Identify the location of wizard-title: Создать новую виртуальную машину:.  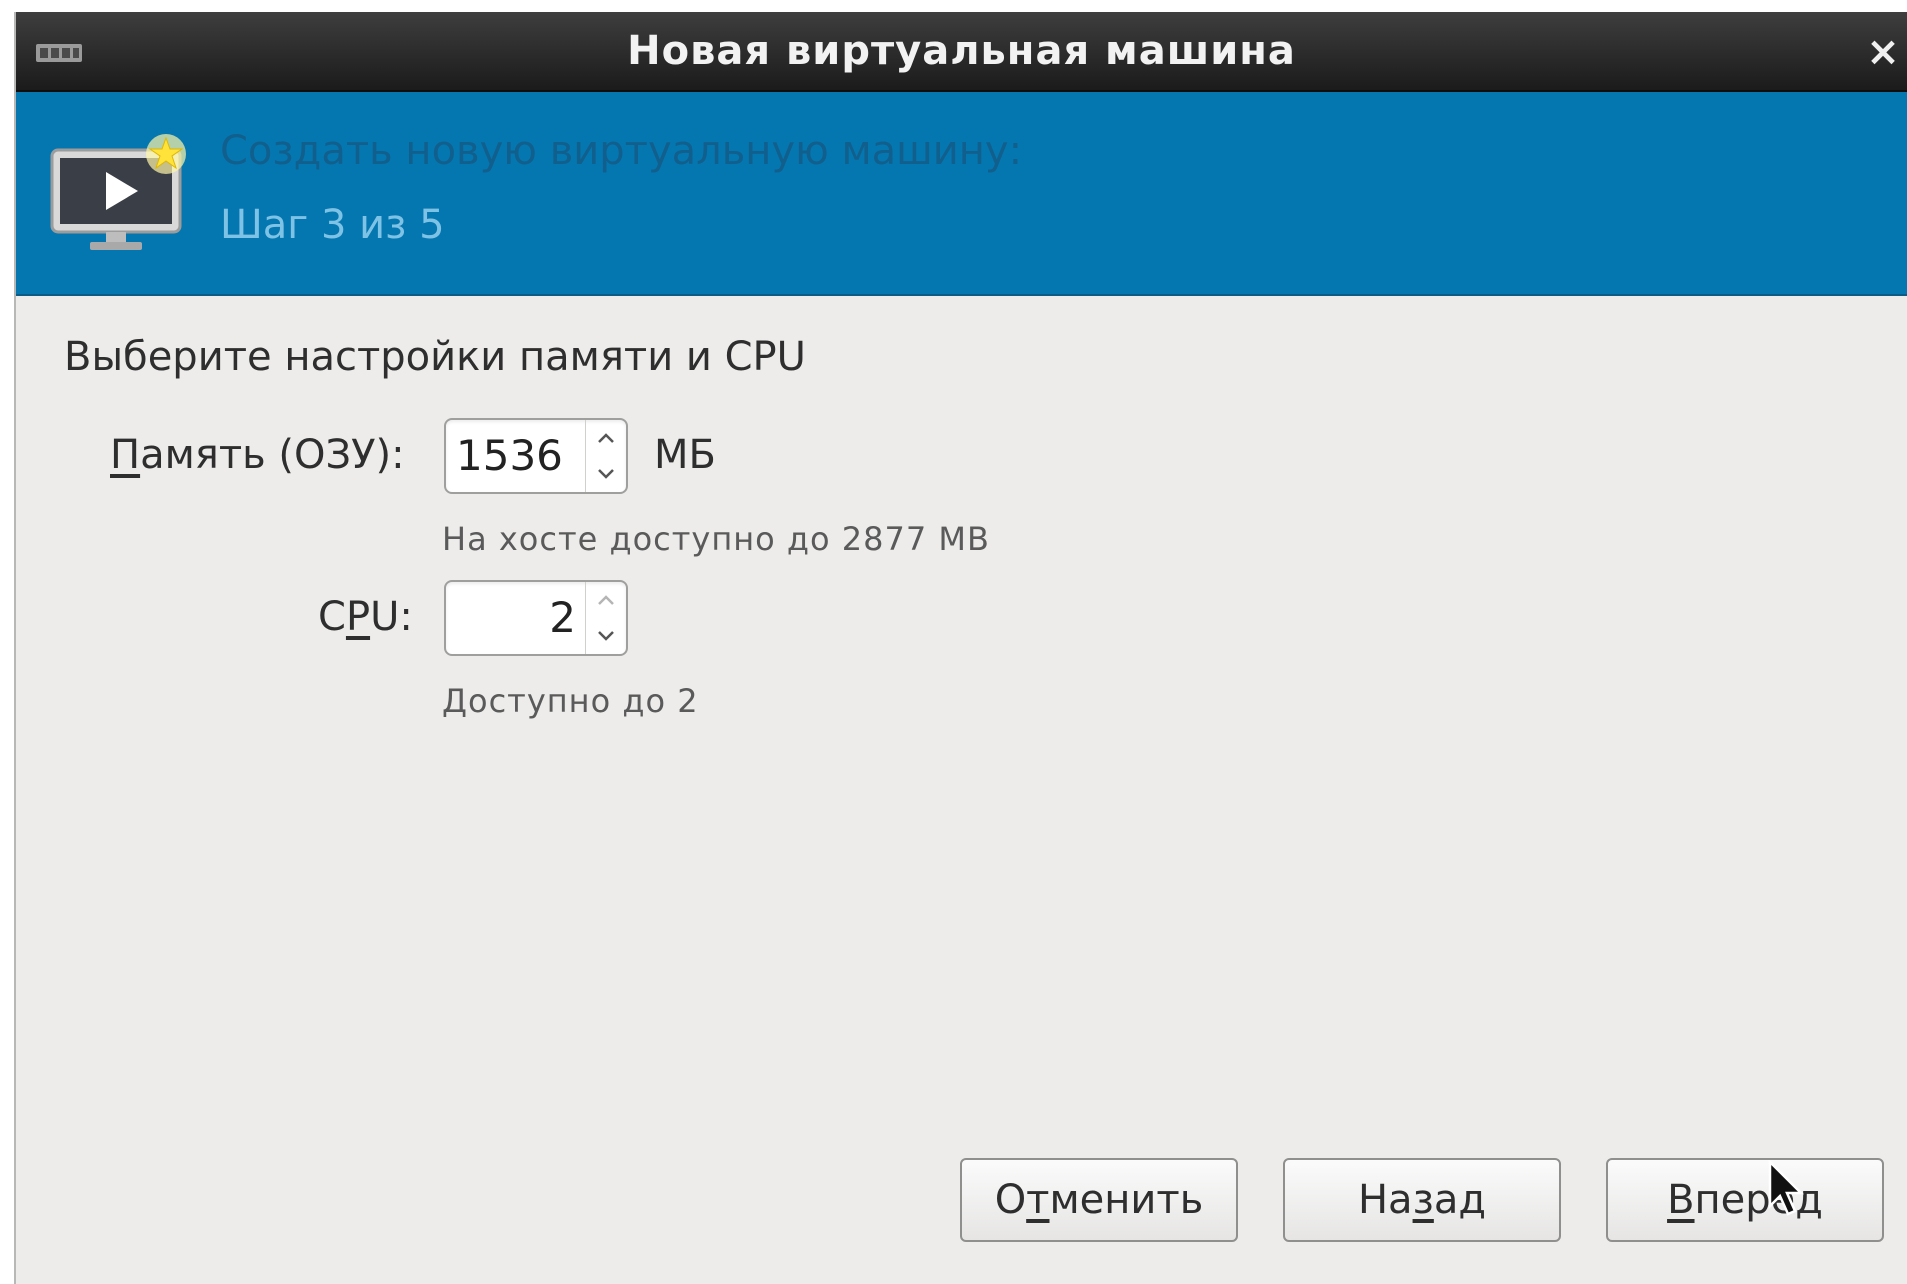
(621, 151).